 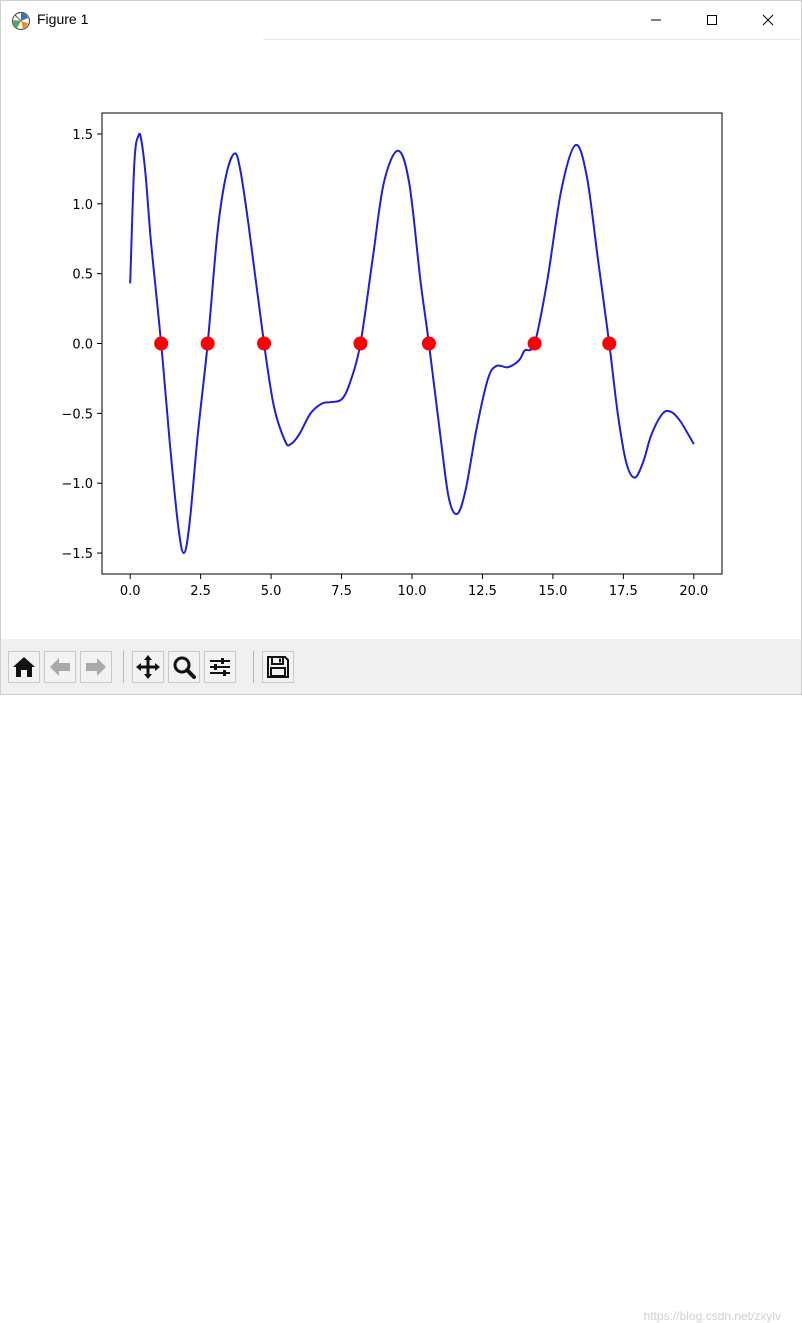 I want to click on maximize-icon, so click(x=712, y=20).